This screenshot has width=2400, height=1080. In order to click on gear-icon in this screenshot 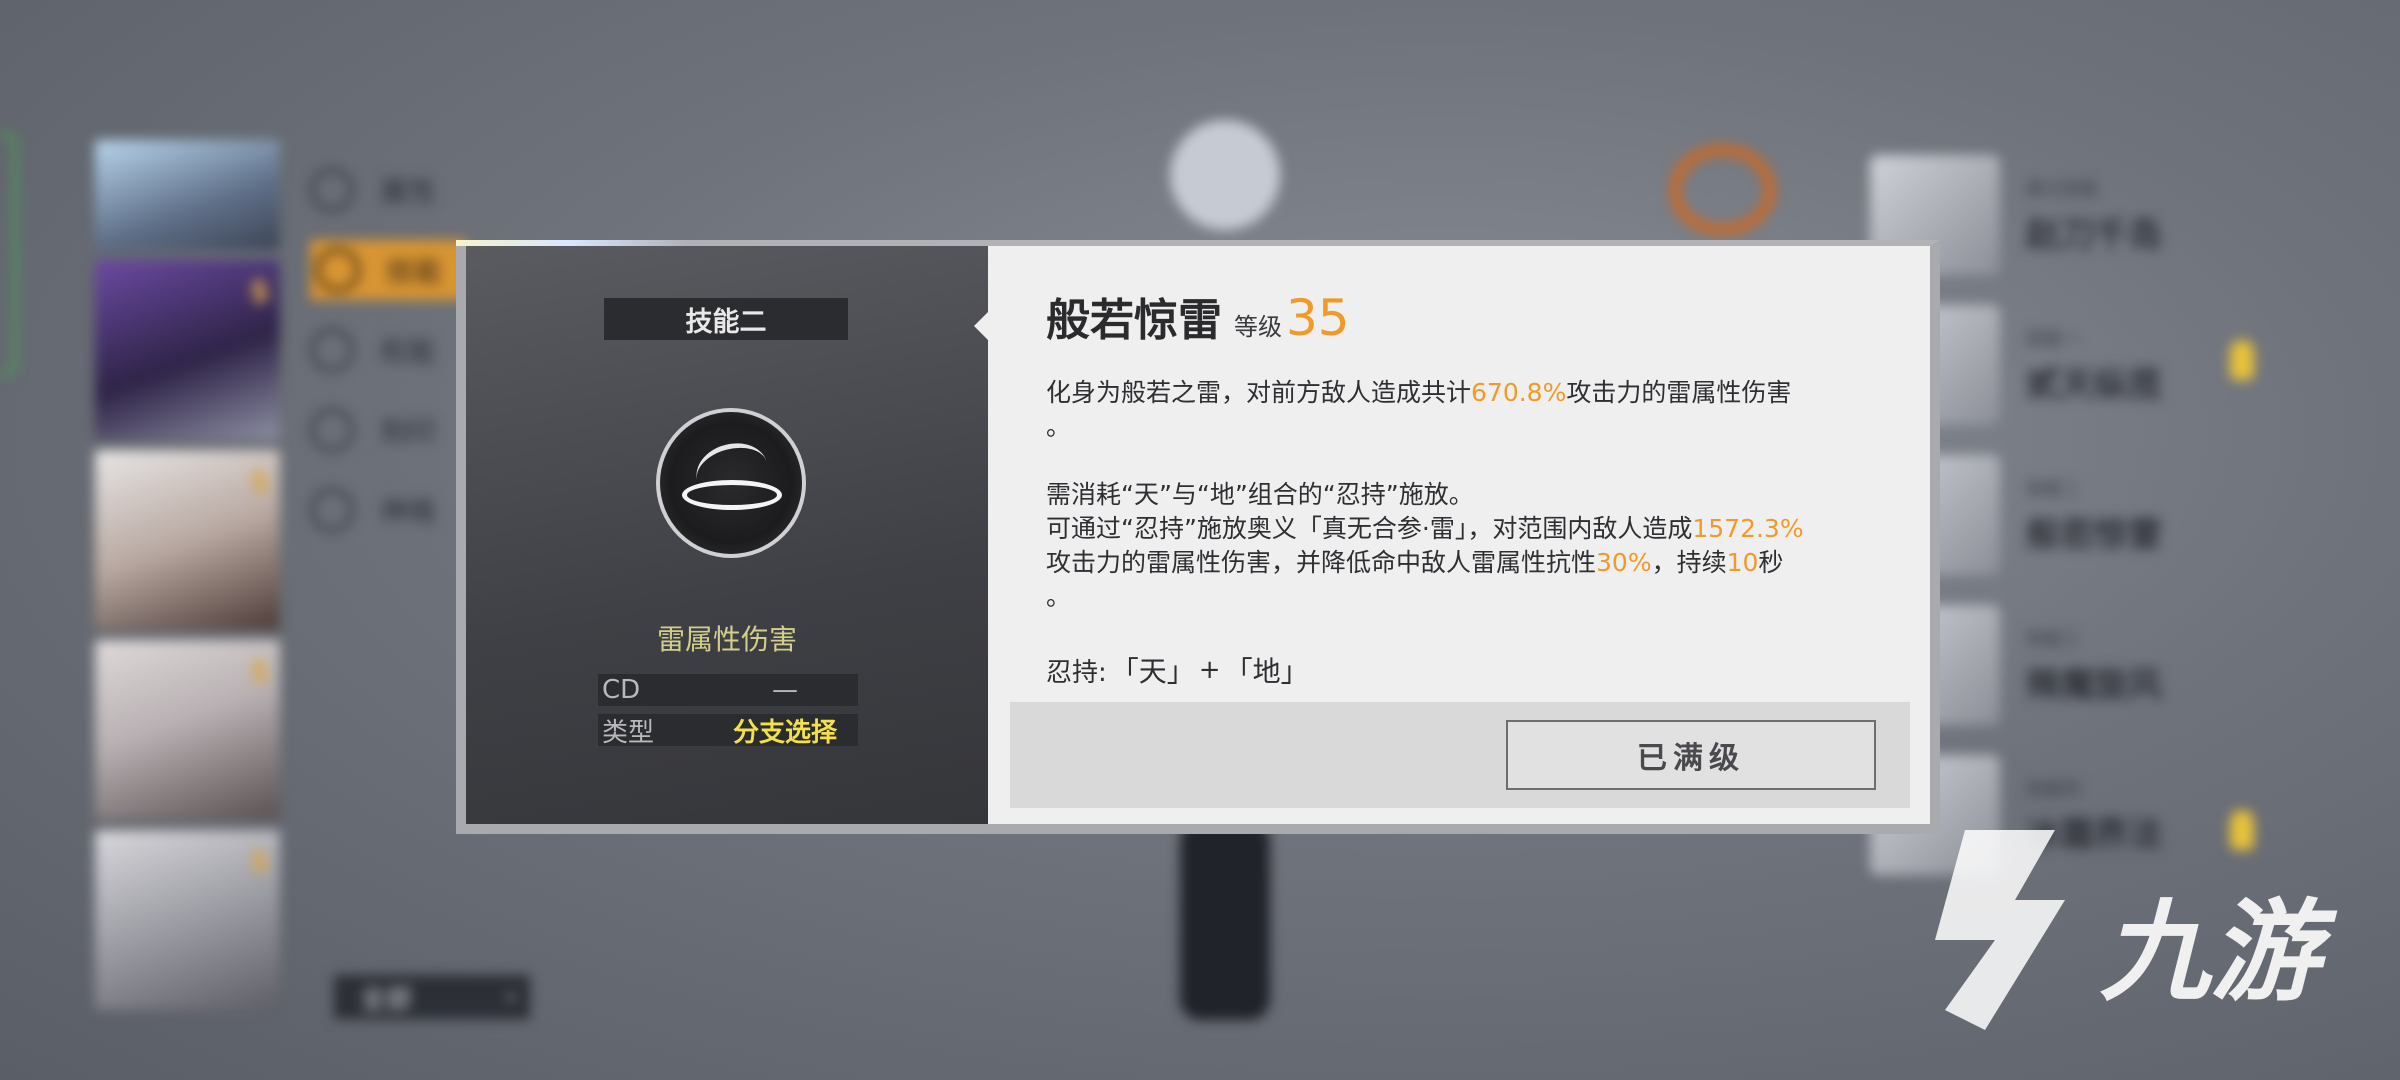, I will do `click(332, 430)`.